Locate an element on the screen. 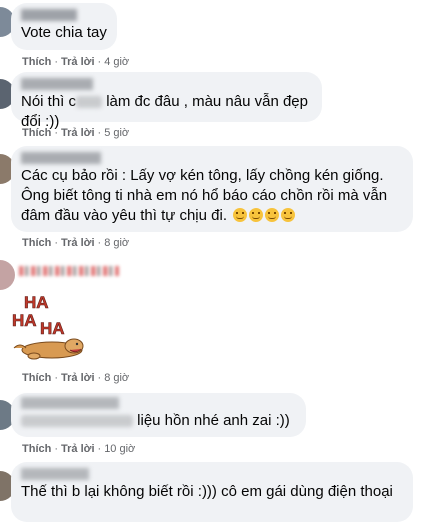  comment-bubble: Vote chia tay is located at coordinates (64, 26).